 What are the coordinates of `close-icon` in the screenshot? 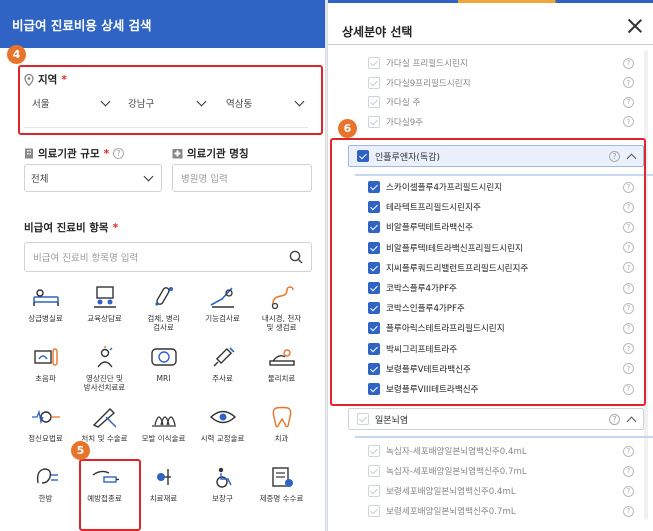 It's located at (635, 26).